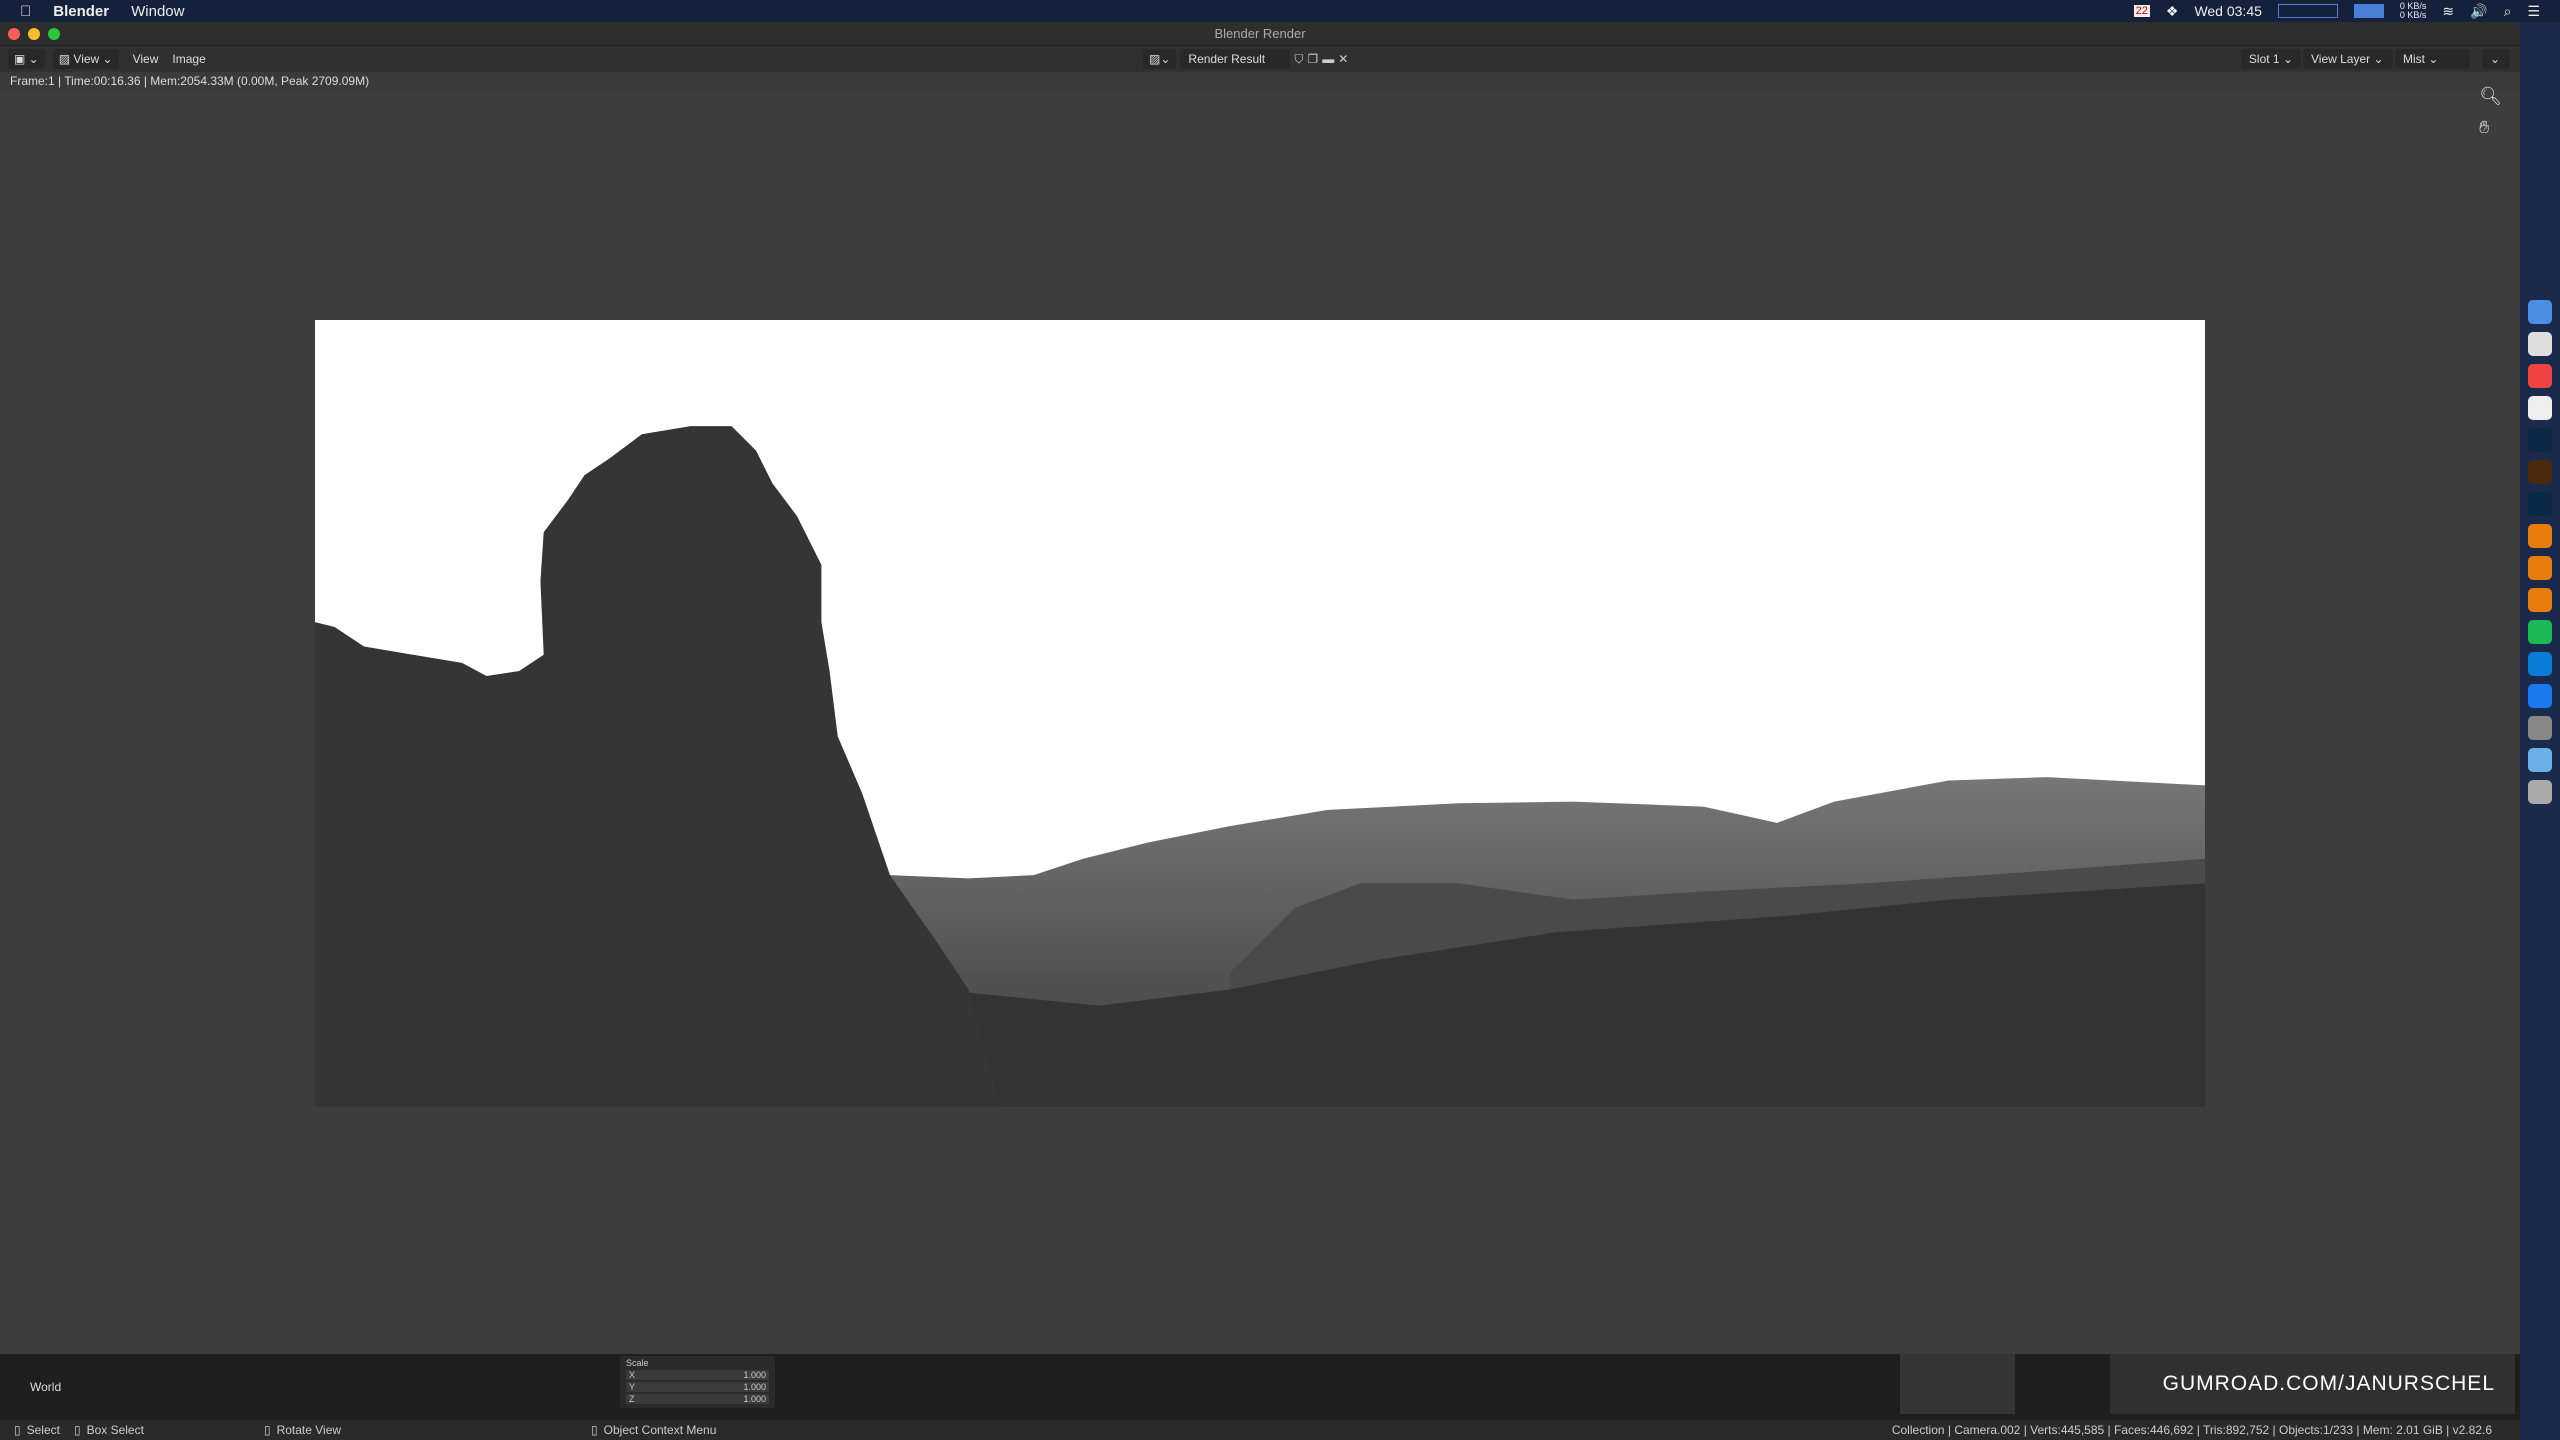 Image resolution: width=2560 pixels, height=1440 pixels. What do you see at coordinates (2307, 11) in the screenshot?
I see `cpu-graph` at bounding box center [2307, 11].